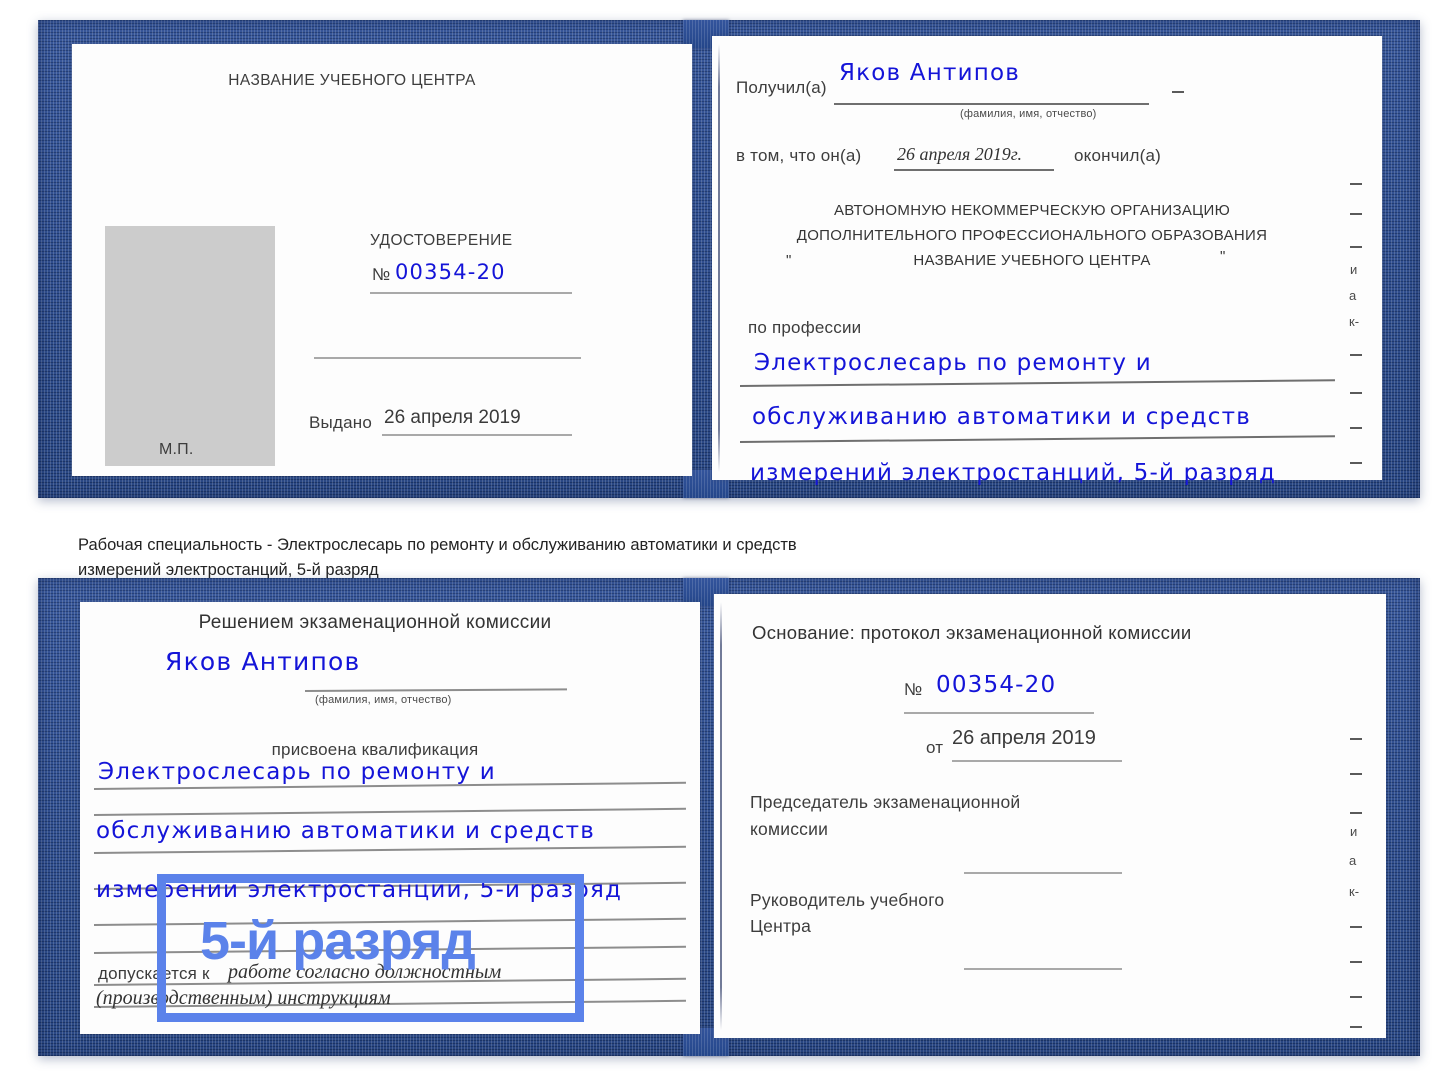 The height and width of the screenshot is (1085, 1448). Describe the element at coordinates (375, 622) in the screenshot. I see `bottom-left-heading: Решением экзаменационной комиссии` at that location.